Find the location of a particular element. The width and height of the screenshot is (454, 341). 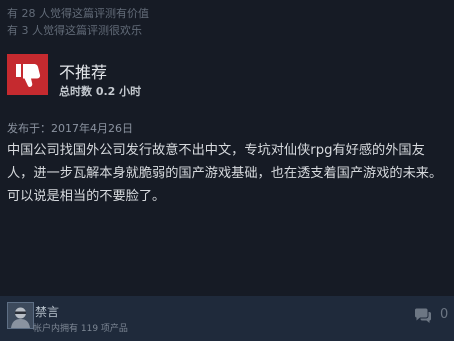

username-link: 禁言 is located at coordinates (47, 311).